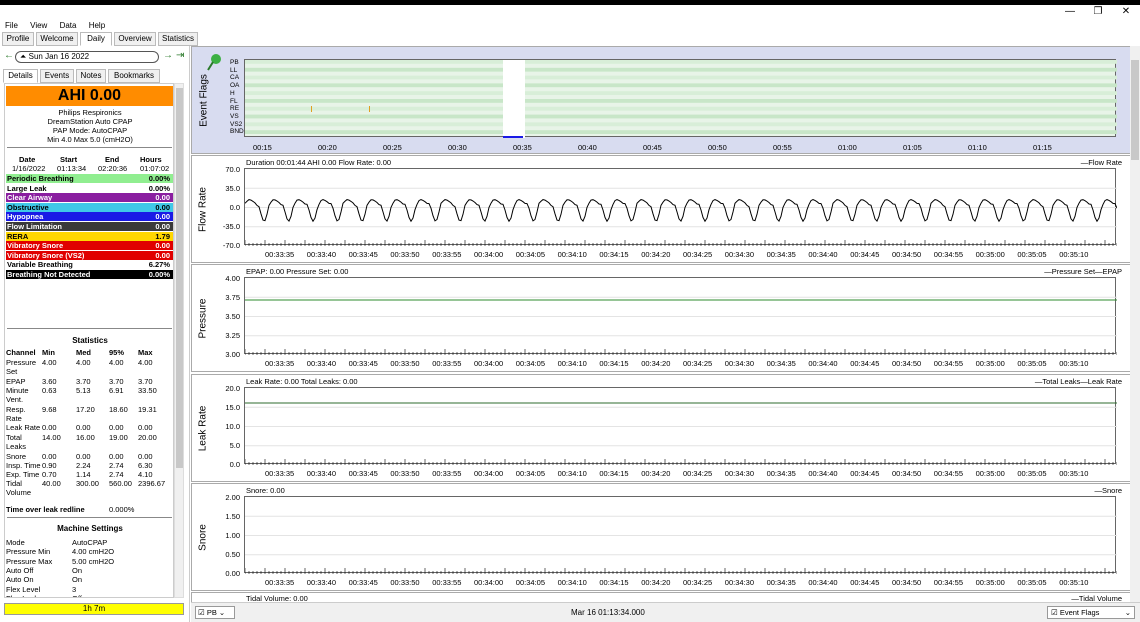 The image size is (1140, 622). I want to click on menu-file: File, so click(11, 25).